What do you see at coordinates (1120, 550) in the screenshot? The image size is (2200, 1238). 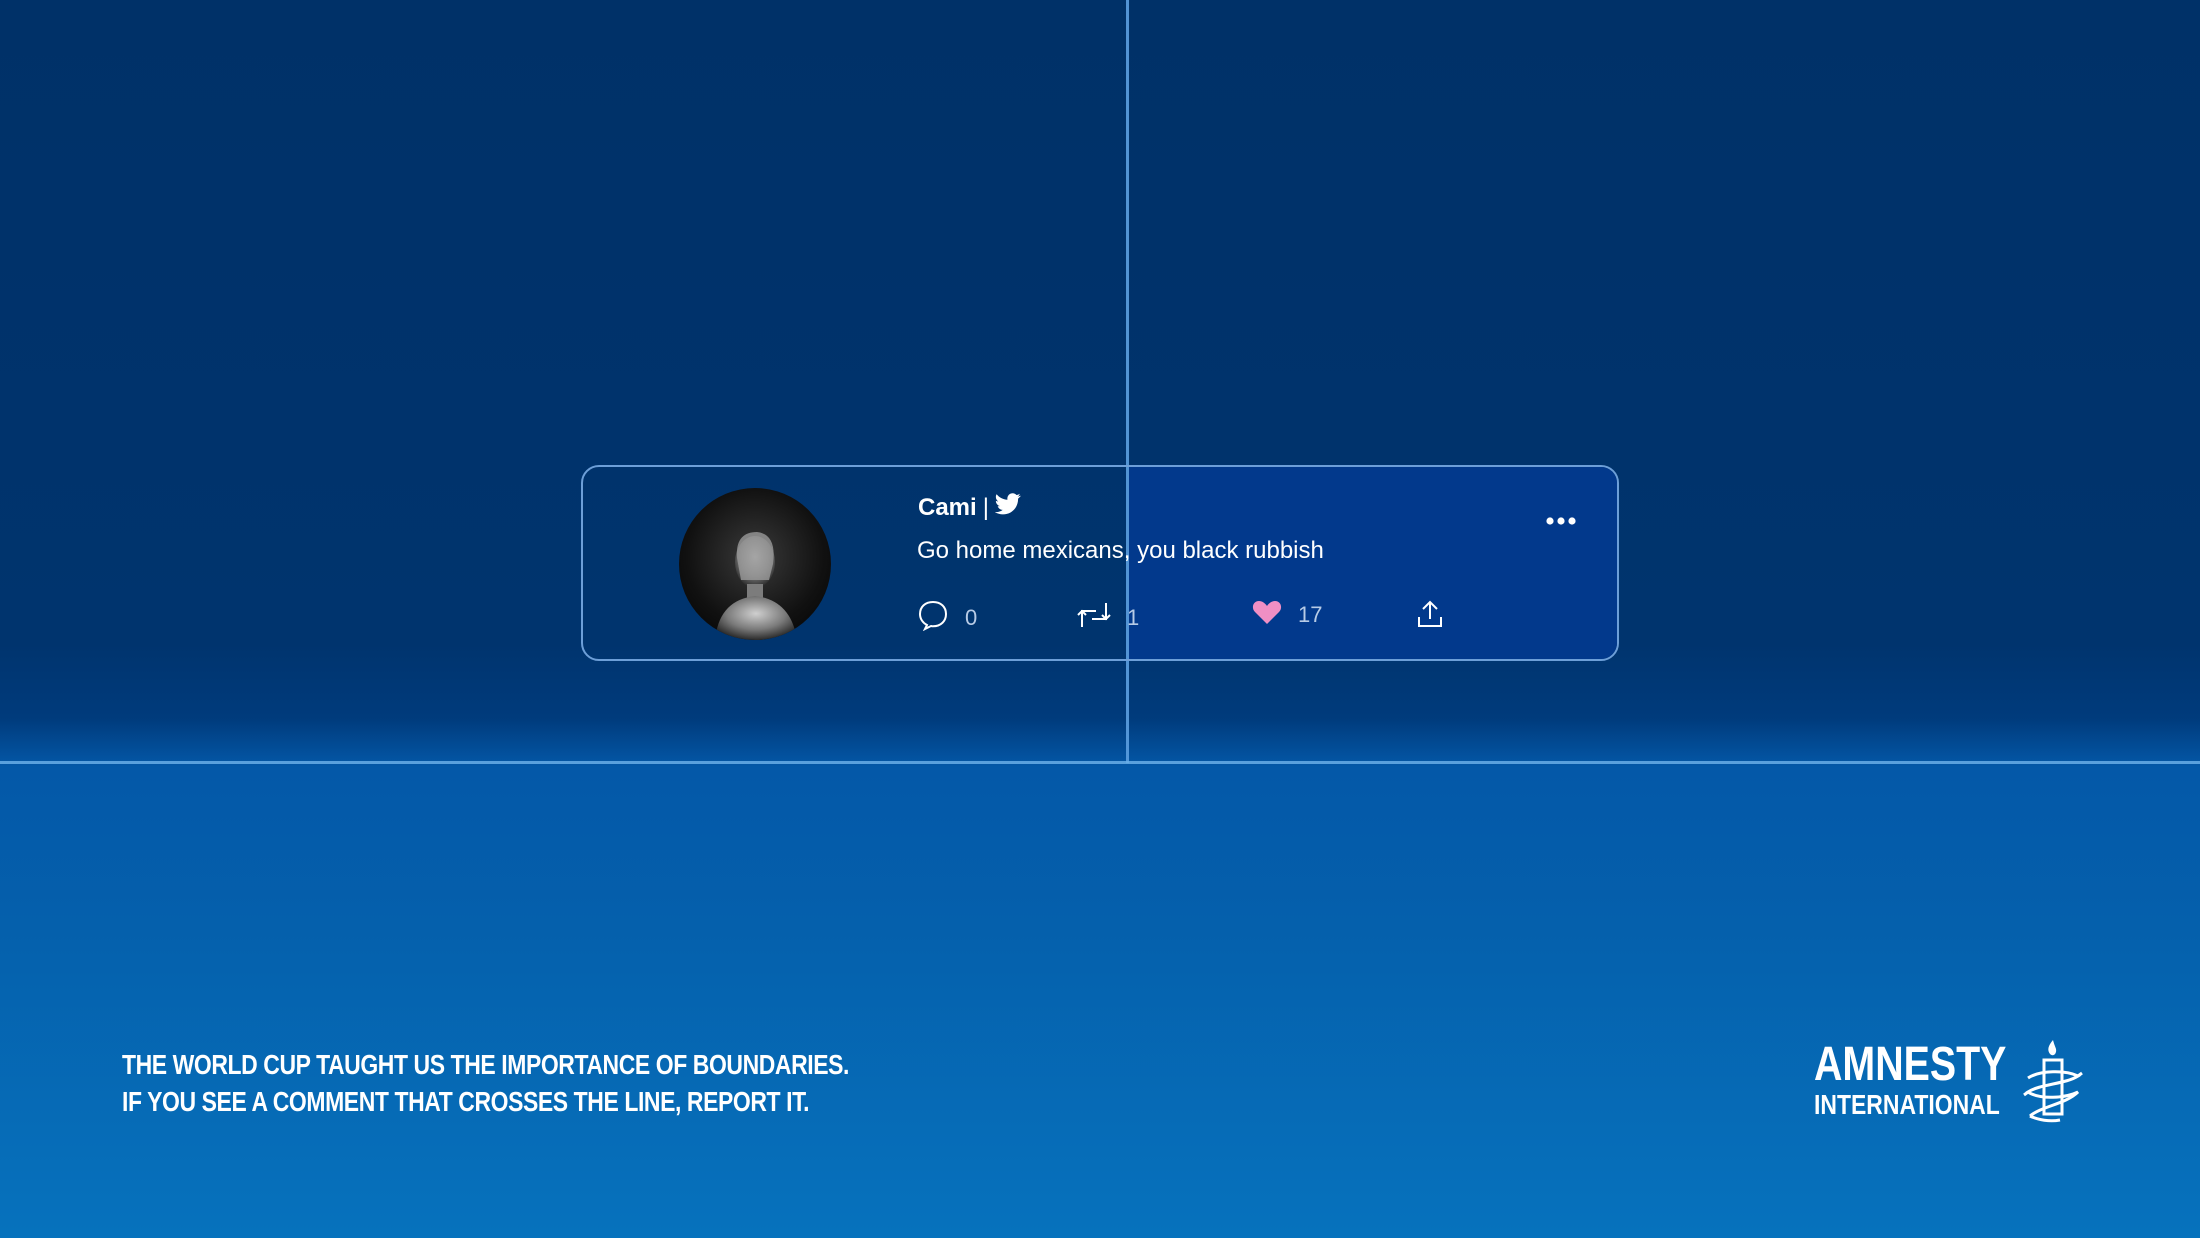 I see `tweet-text: Go home mexicans, you black rubbish` at bounding box center [1120, 550].